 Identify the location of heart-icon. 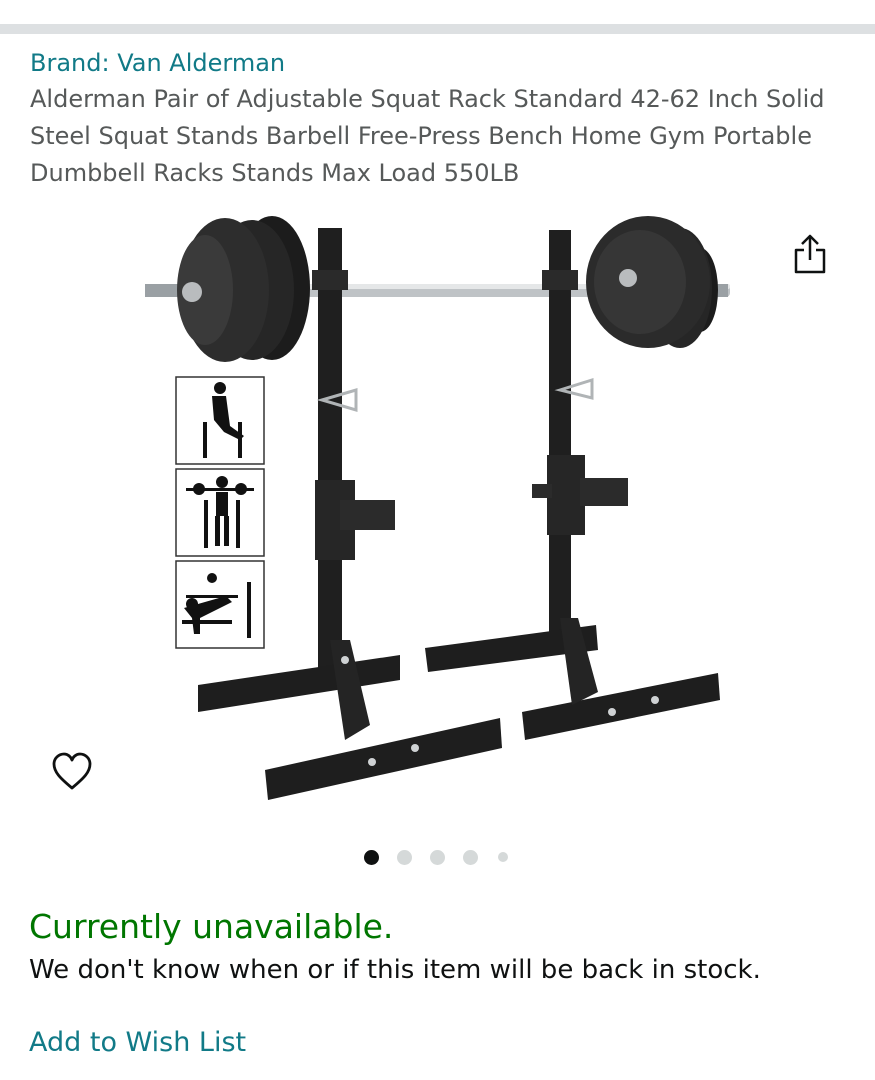
(72, 771).